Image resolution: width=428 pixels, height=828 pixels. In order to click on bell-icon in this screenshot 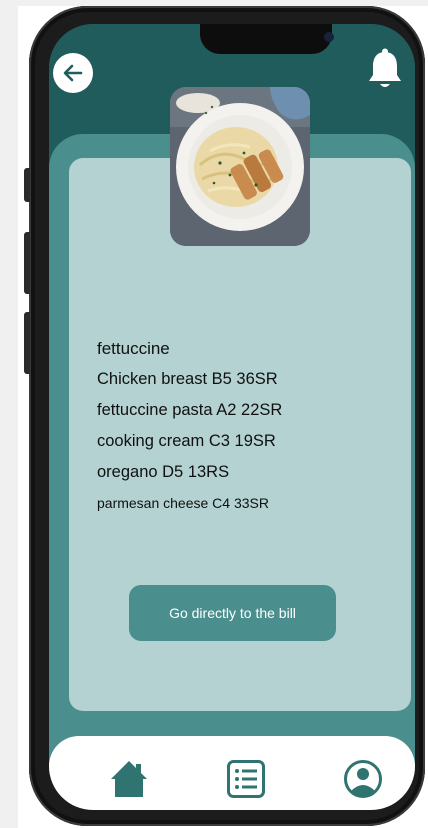, I will do `click(385, 67)`.